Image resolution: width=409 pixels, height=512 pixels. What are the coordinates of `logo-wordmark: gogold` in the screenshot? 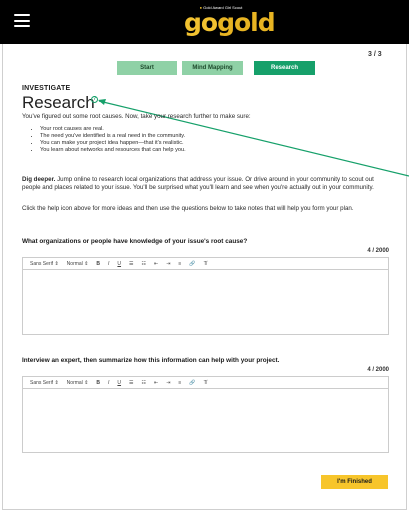 It's located at (230, 22).